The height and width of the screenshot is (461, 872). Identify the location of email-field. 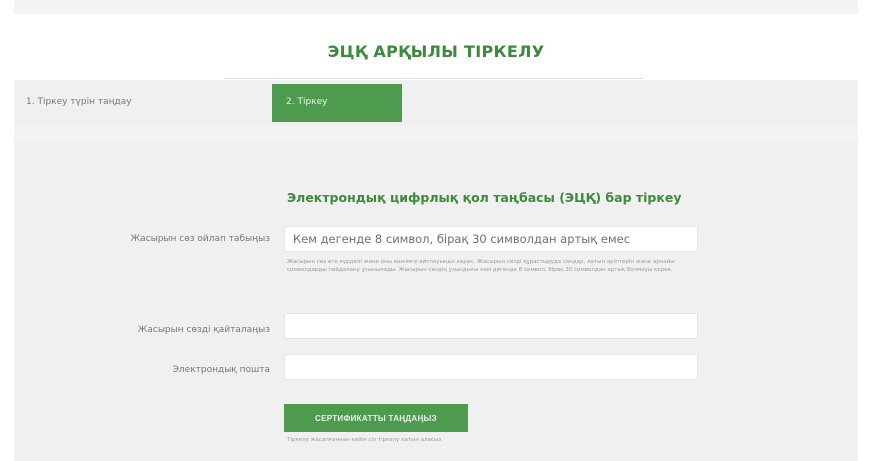
(491, 367).